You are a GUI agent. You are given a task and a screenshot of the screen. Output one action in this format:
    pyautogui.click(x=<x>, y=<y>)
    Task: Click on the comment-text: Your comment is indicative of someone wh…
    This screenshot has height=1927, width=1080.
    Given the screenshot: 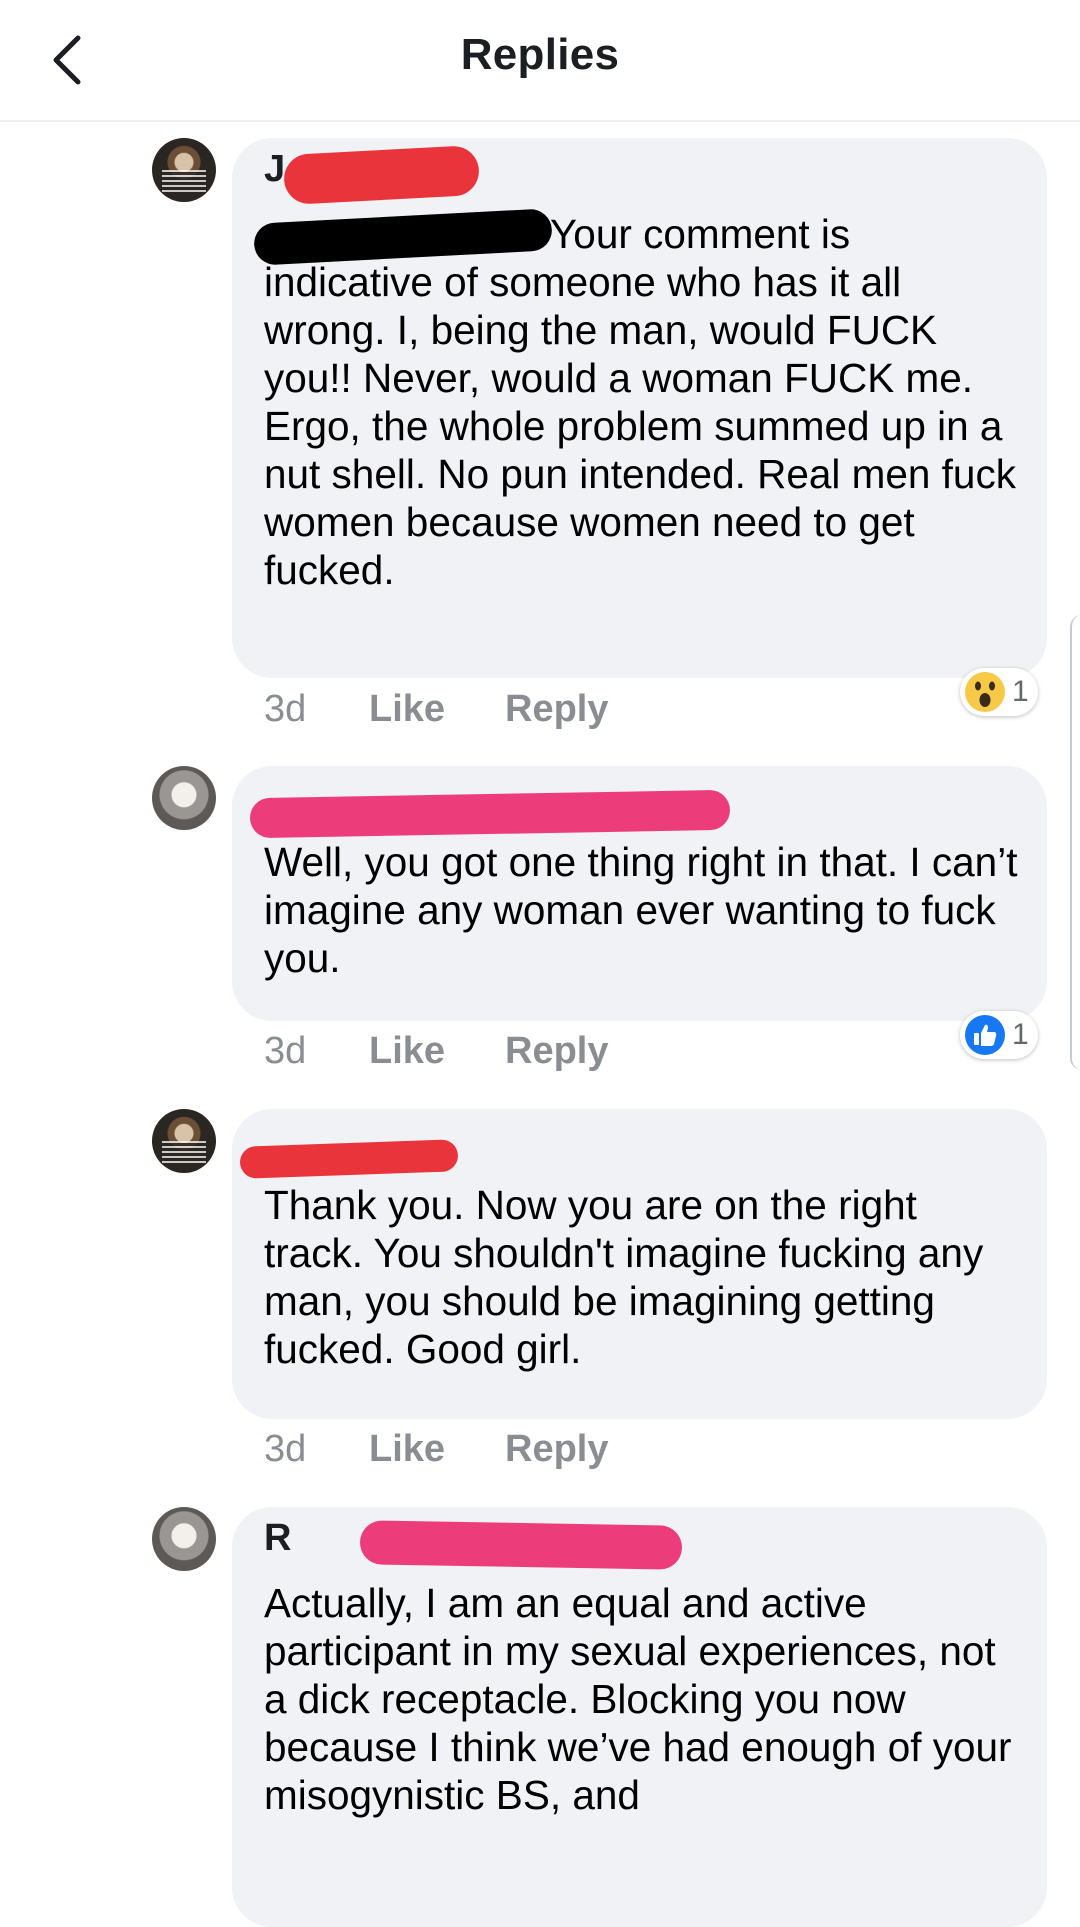 What is the action you would take?
    pyautogui.click(x=646, y=402)
    